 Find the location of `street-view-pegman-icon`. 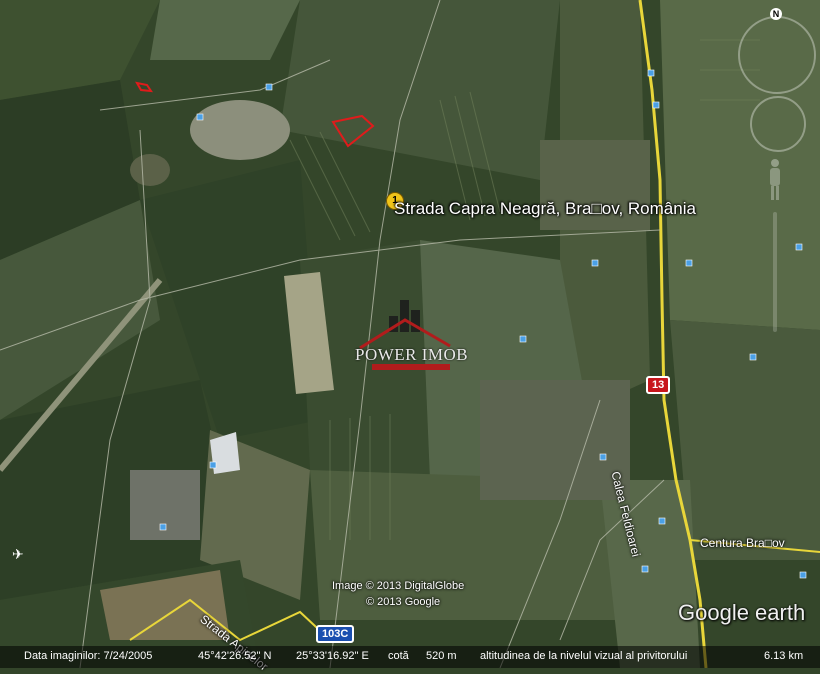

street-view-pegman-icon is located at coordinates (775, 180).